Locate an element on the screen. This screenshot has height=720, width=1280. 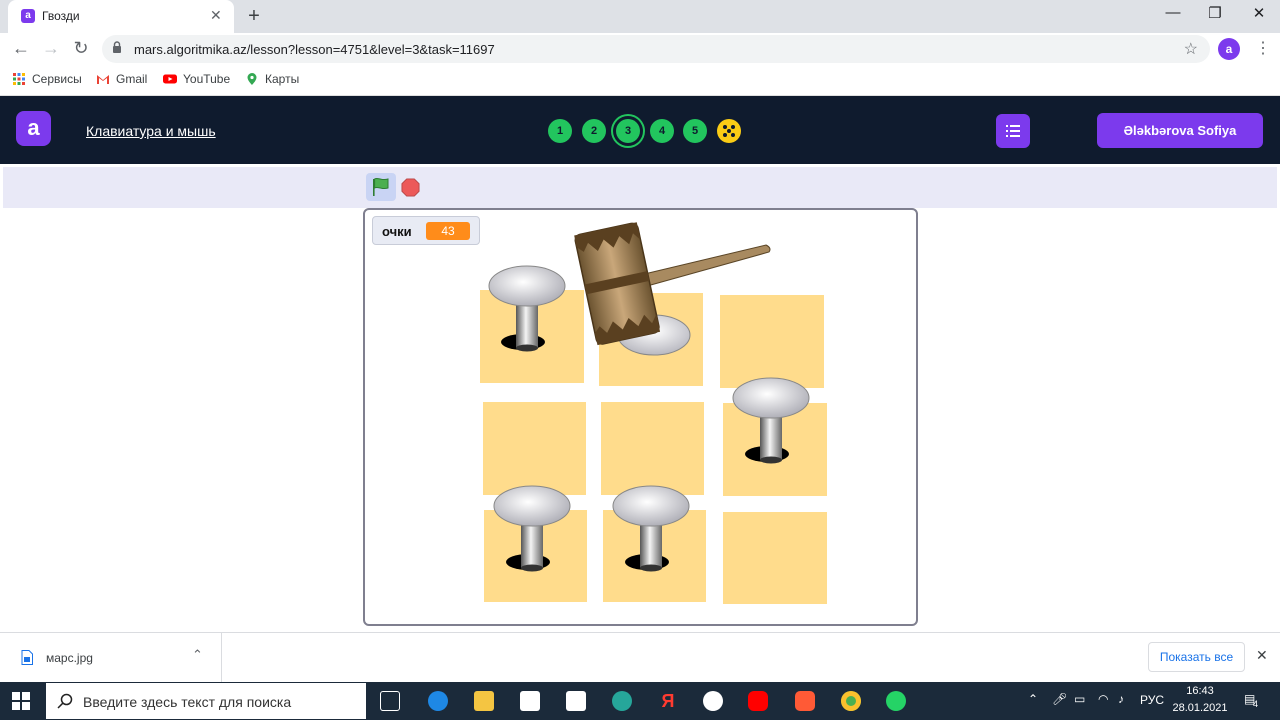
bonus-level-button is located at coordinates (729, 131).